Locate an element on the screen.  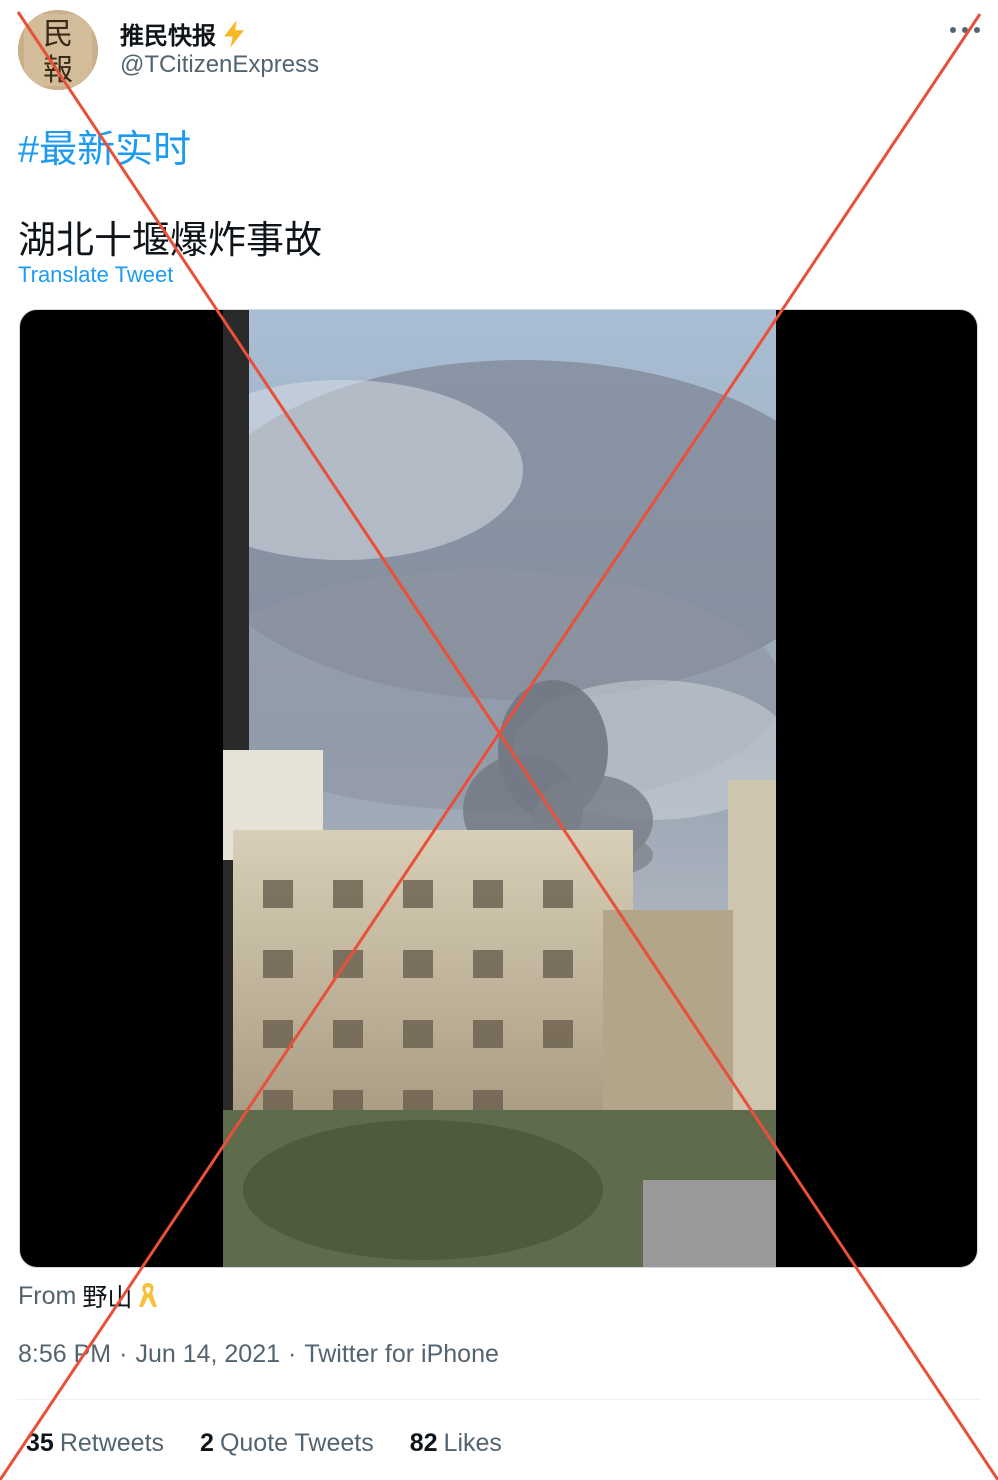
hashtag-link: #最新实时 is located at coordinates (104, 145).